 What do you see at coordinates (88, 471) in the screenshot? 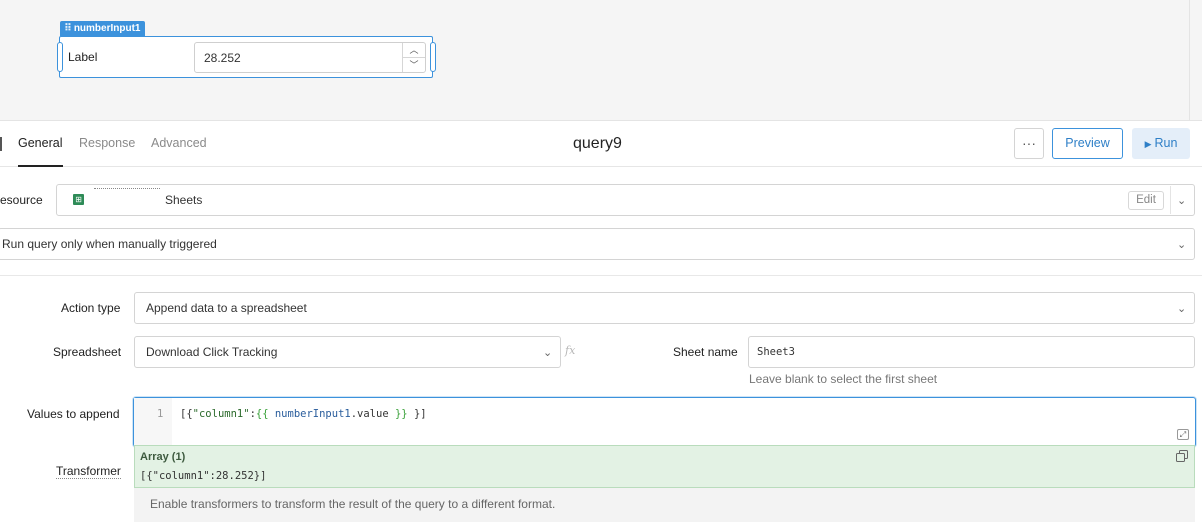
I see `transformer-label: Transformer` at bounding box center [88, 471].